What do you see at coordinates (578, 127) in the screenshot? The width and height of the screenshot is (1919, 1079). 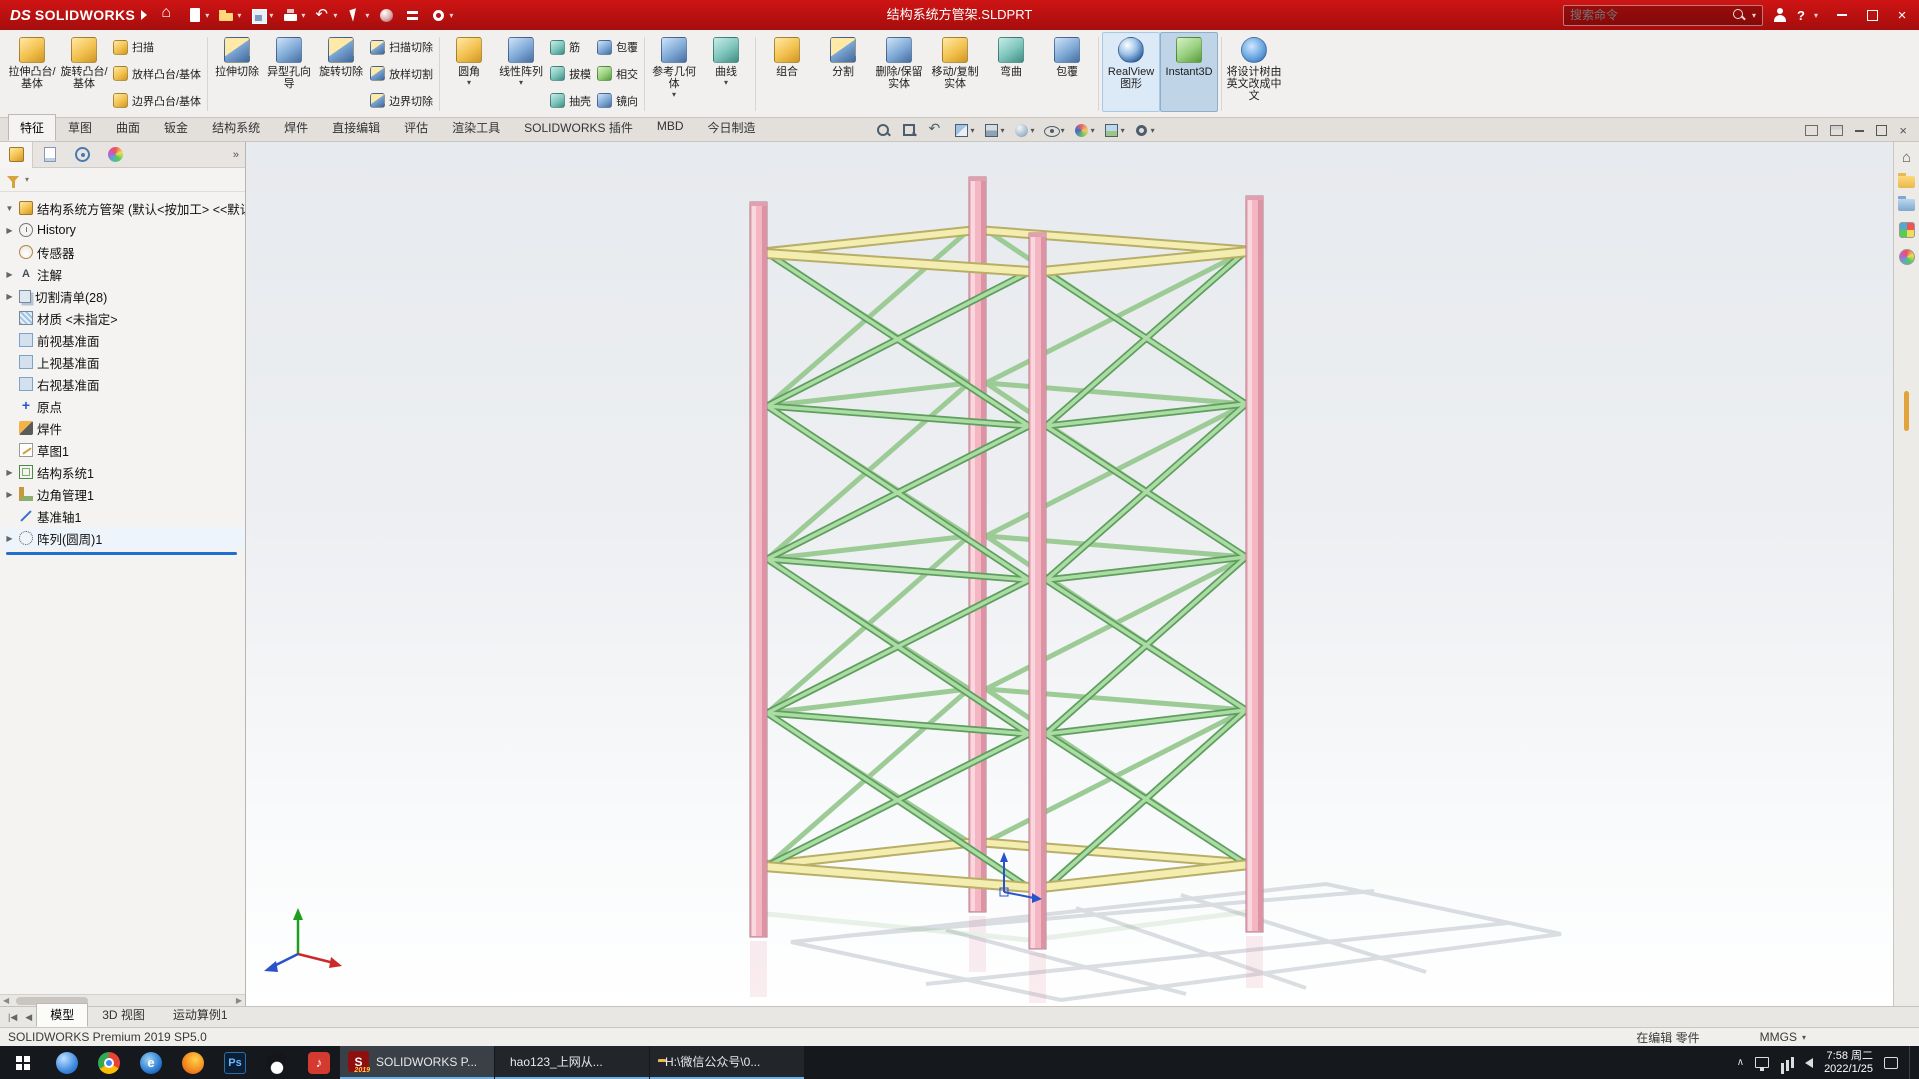 I see `commandmanager-tab: SOLIDWORKS 插件` at bounding box center [578, 127].